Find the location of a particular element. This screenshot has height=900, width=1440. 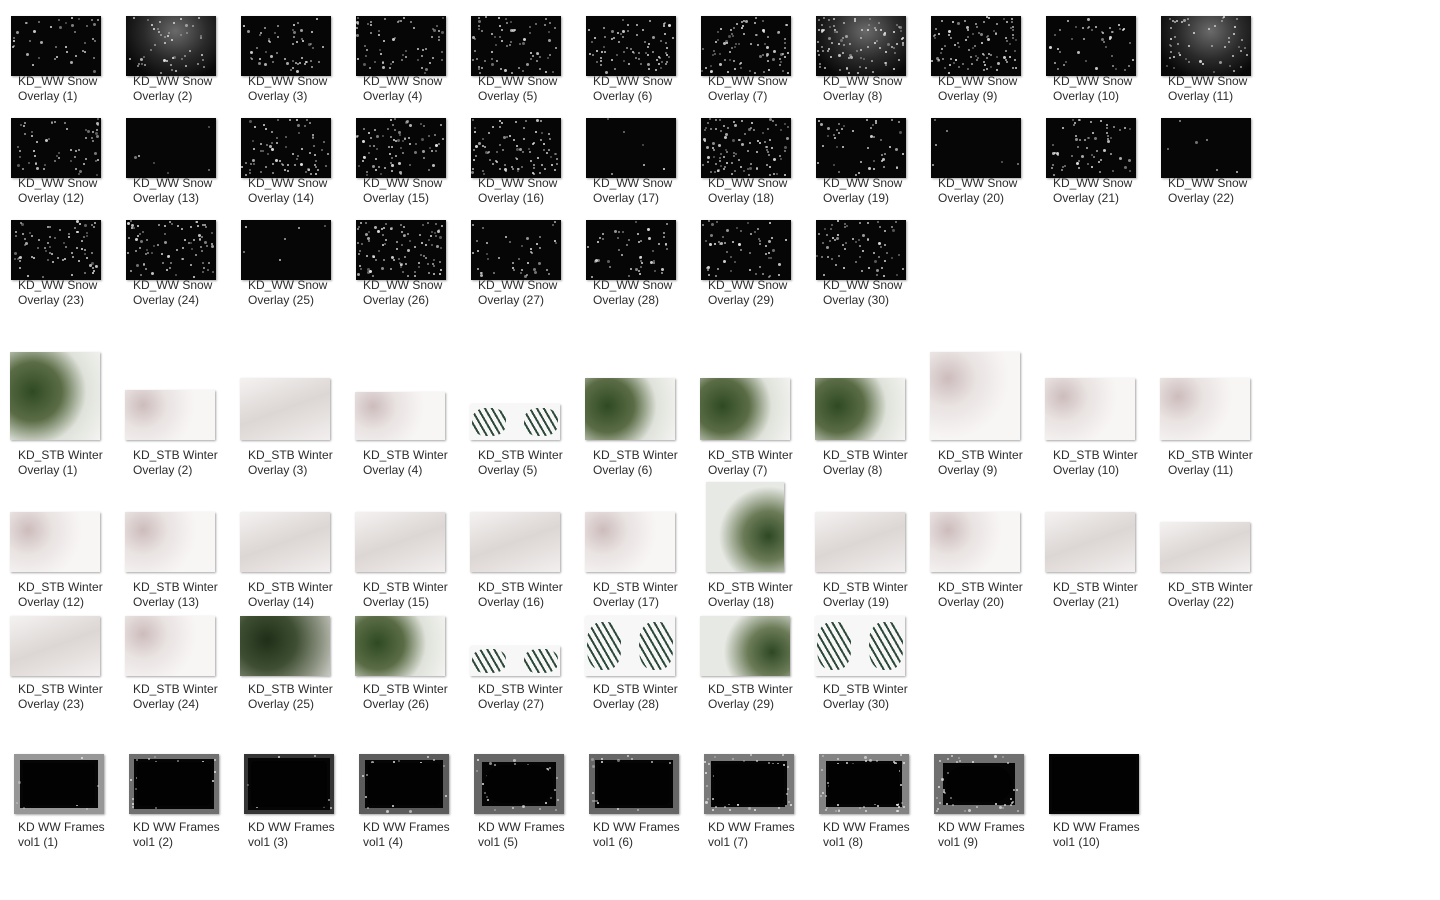

file-name-line-1: KD WW Frames is located at coordinates (176, 827).